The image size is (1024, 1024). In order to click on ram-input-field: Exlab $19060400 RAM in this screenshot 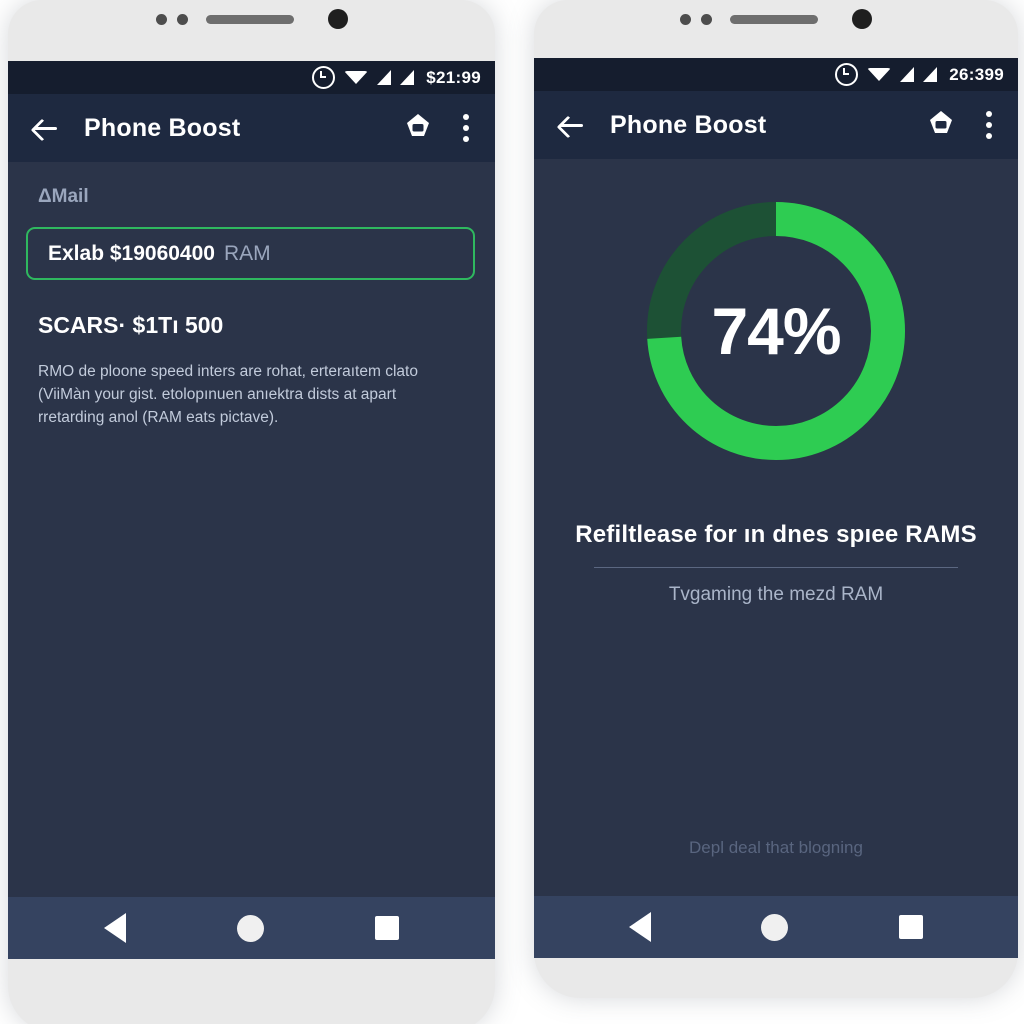, I will do `click(250, 253)`.